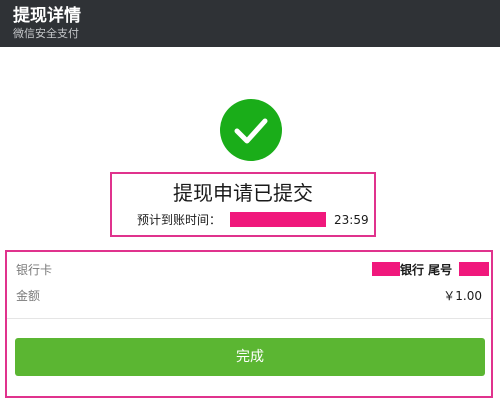  Describe the element at coordinates (250, 357) in the screenshot. I see `done-button: 完成` at that location.